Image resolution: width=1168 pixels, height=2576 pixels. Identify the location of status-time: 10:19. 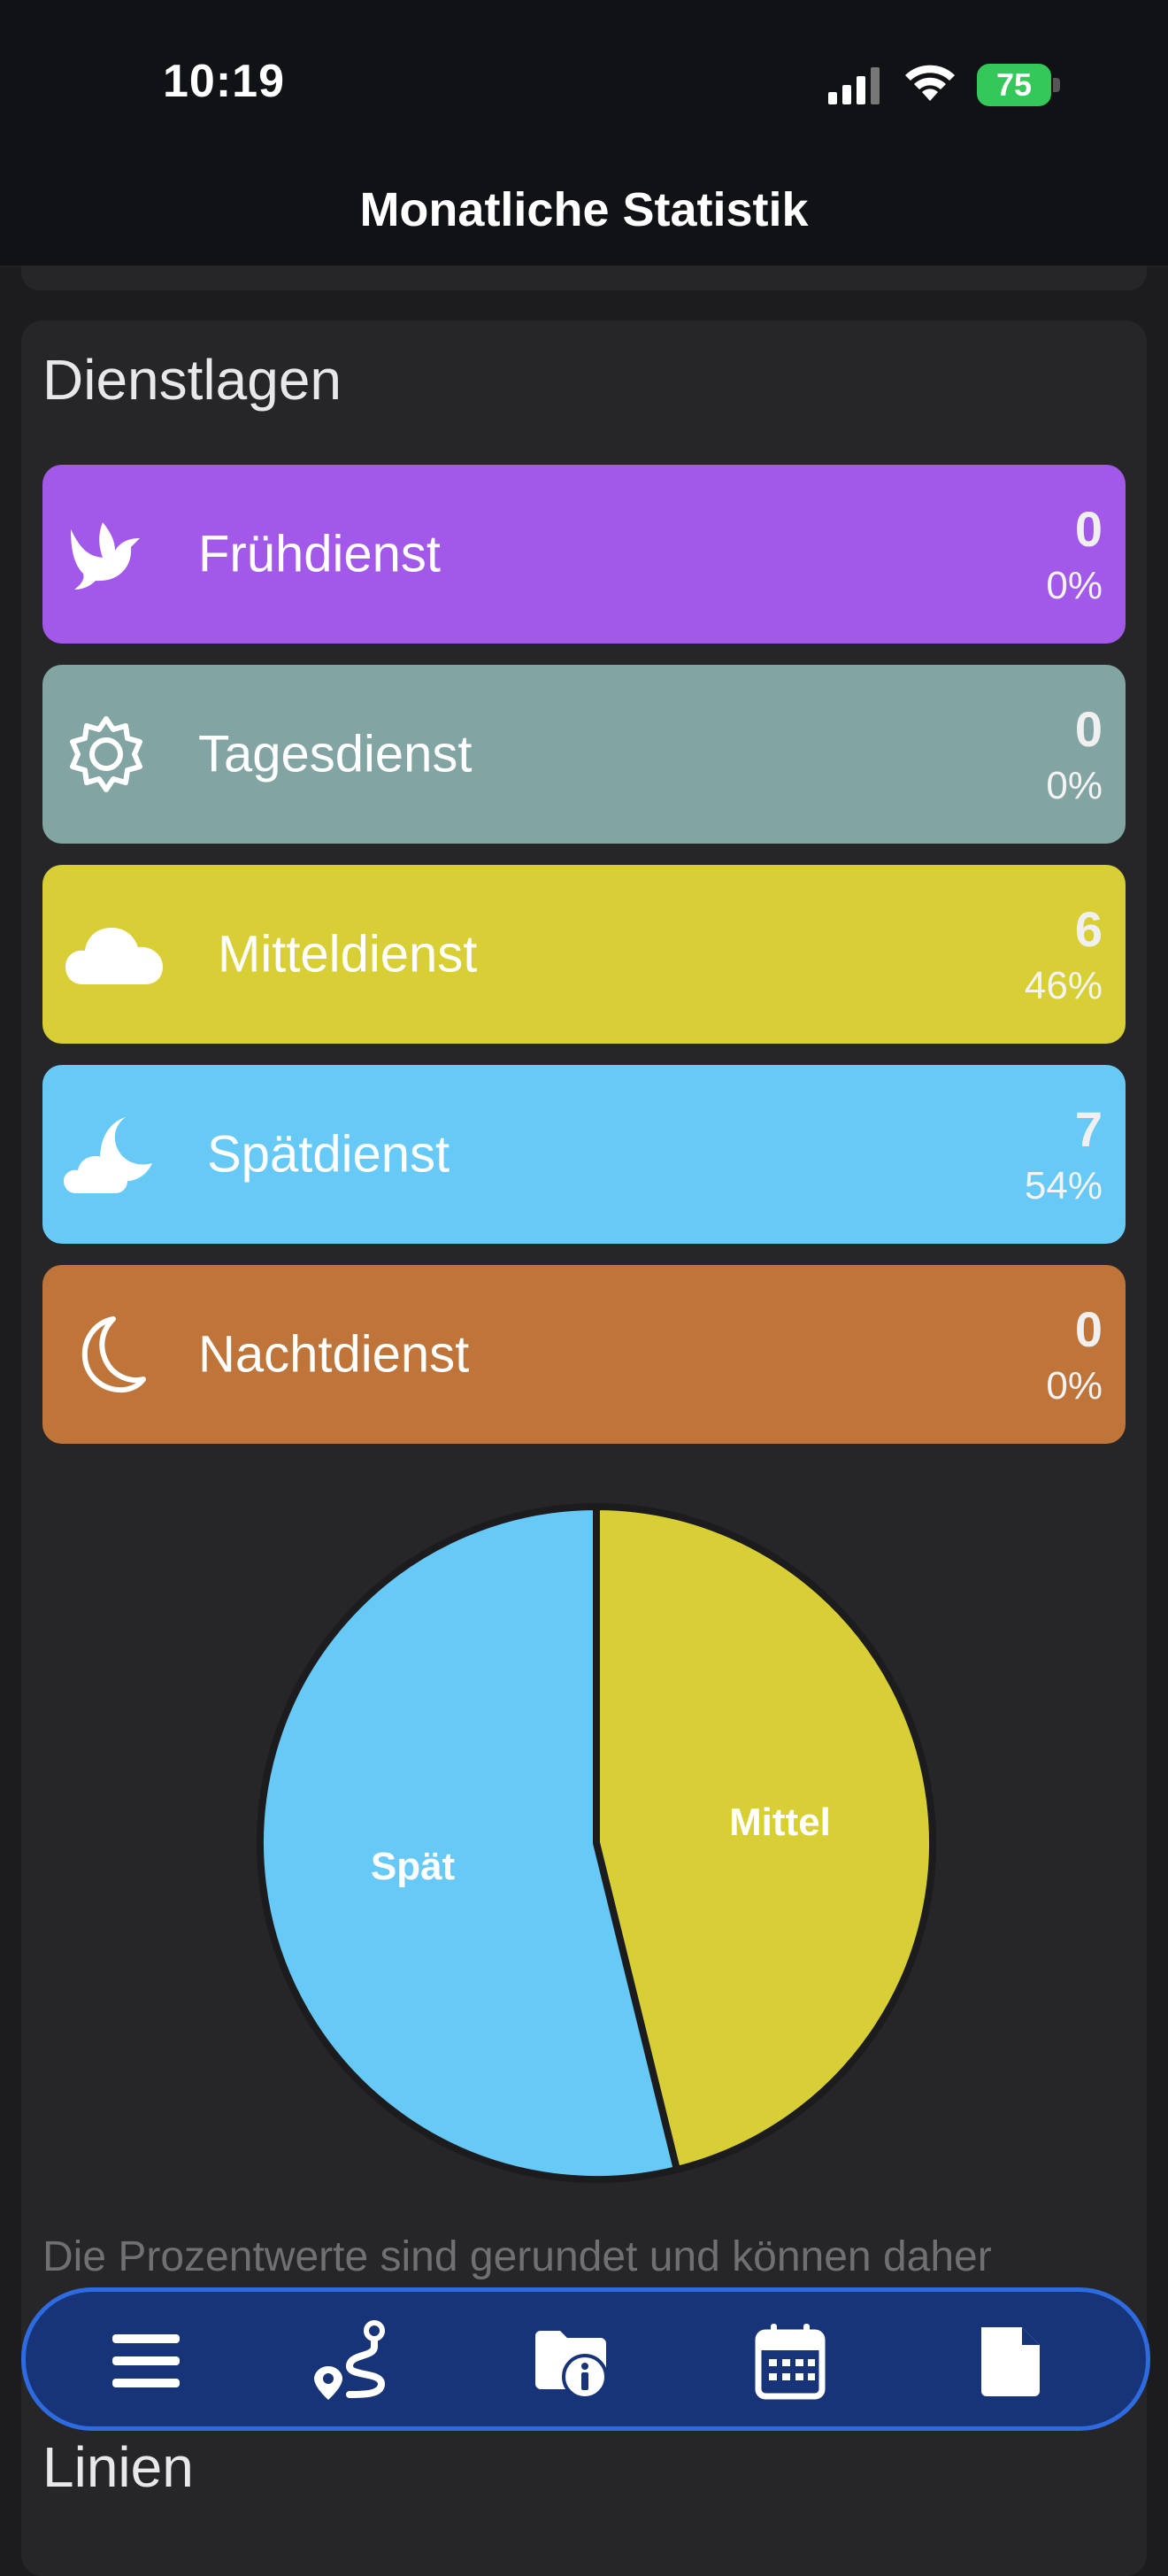
(224, 81).